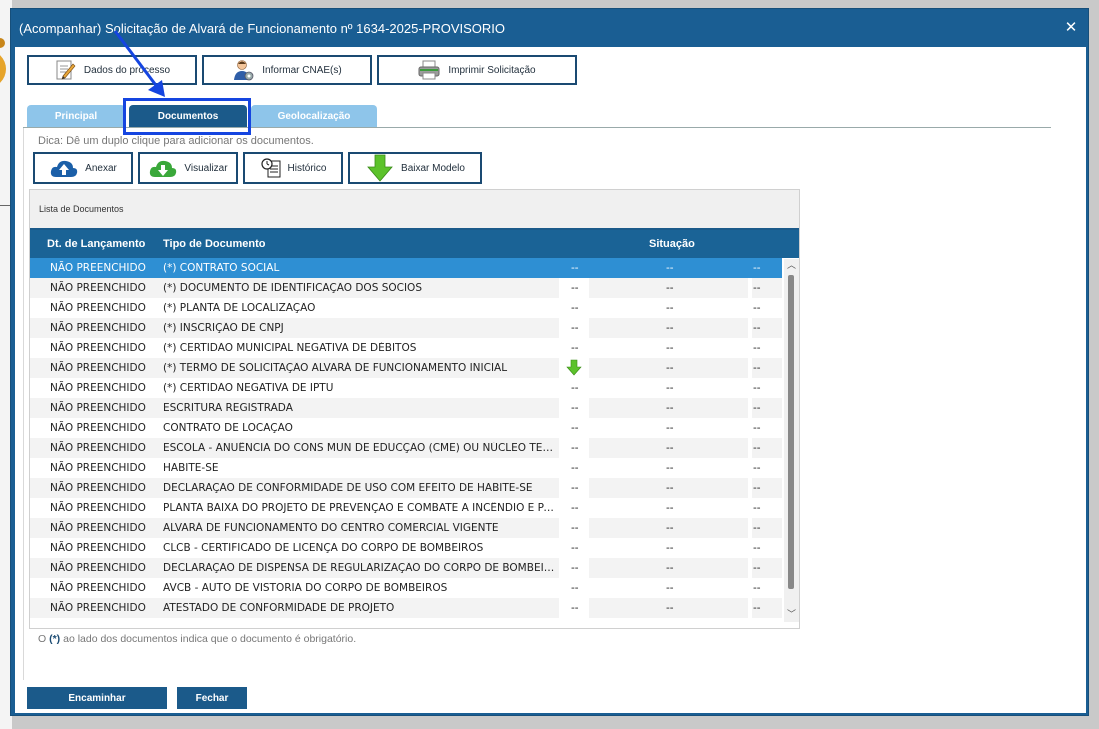 This screenshot has width=1099, height=729. Describe the element at coordinates (307, 168) in the screenshot. I see `historico-label: Histórico` at that location.